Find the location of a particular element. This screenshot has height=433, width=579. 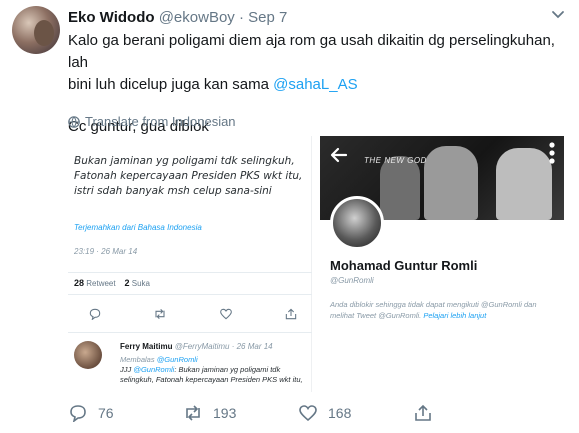

reply-avatar is located at coordinates (88, 355).